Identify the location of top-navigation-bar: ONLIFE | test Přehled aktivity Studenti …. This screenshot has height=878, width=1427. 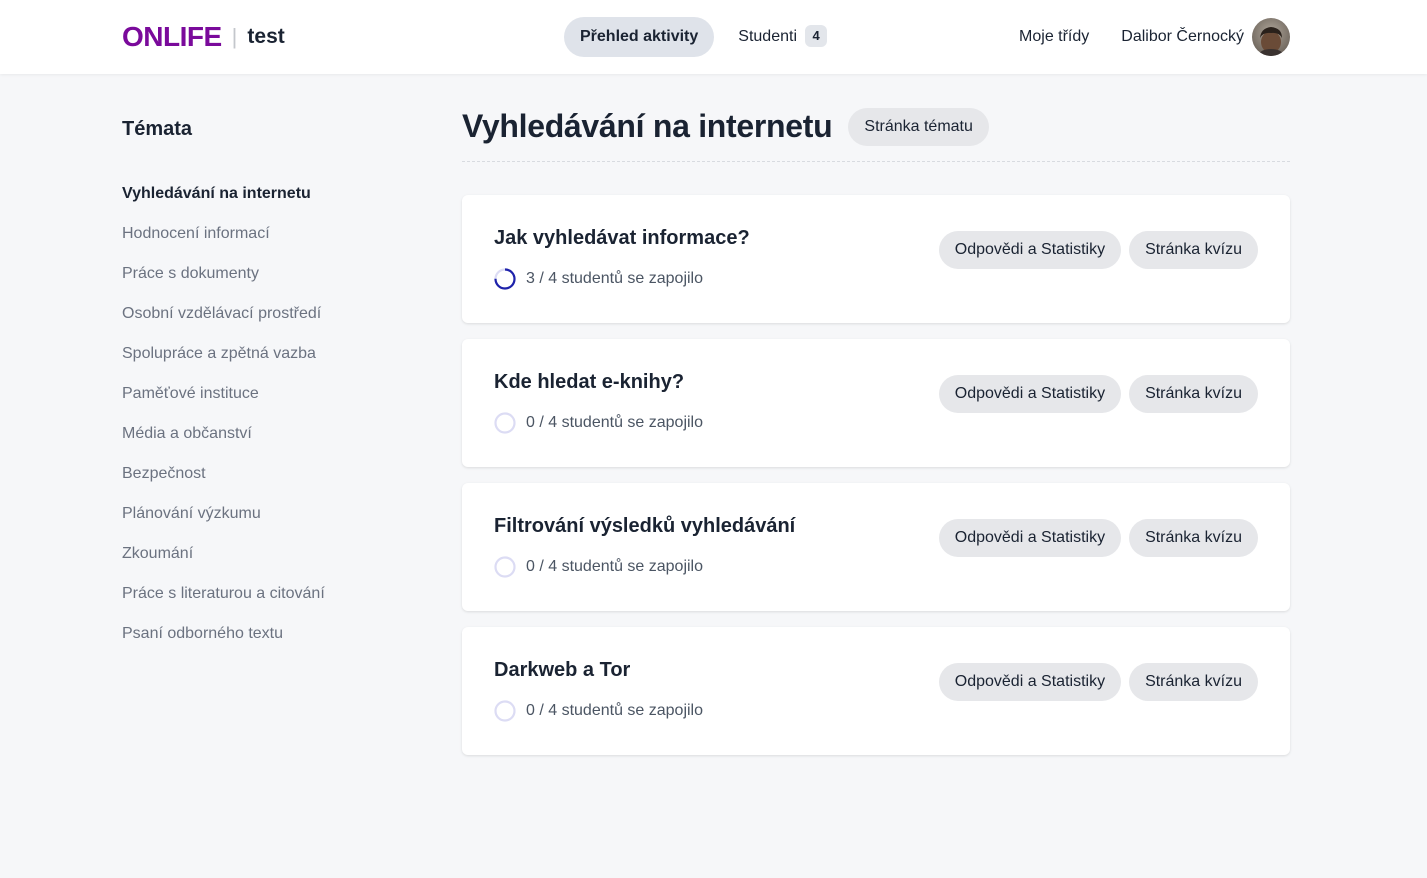
(713, 37).